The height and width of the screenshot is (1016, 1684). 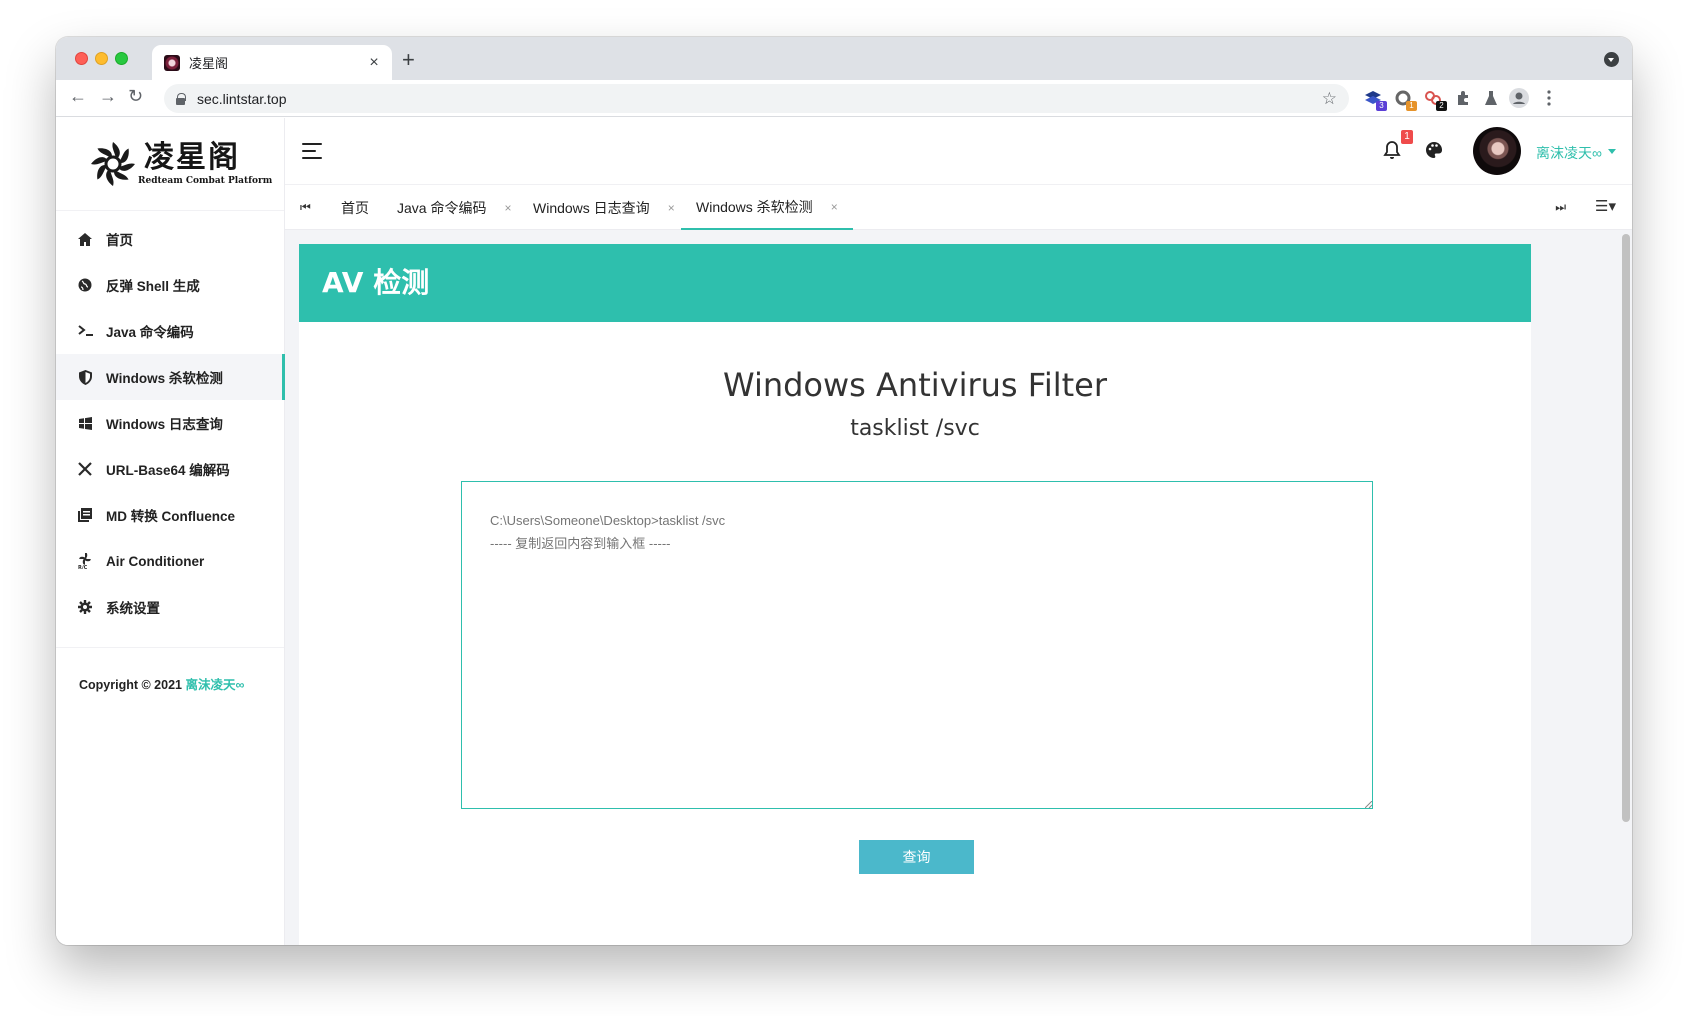 I want to click on tab-av-detect: Windows 杀软检测 ×, so click(x=767, y=207).